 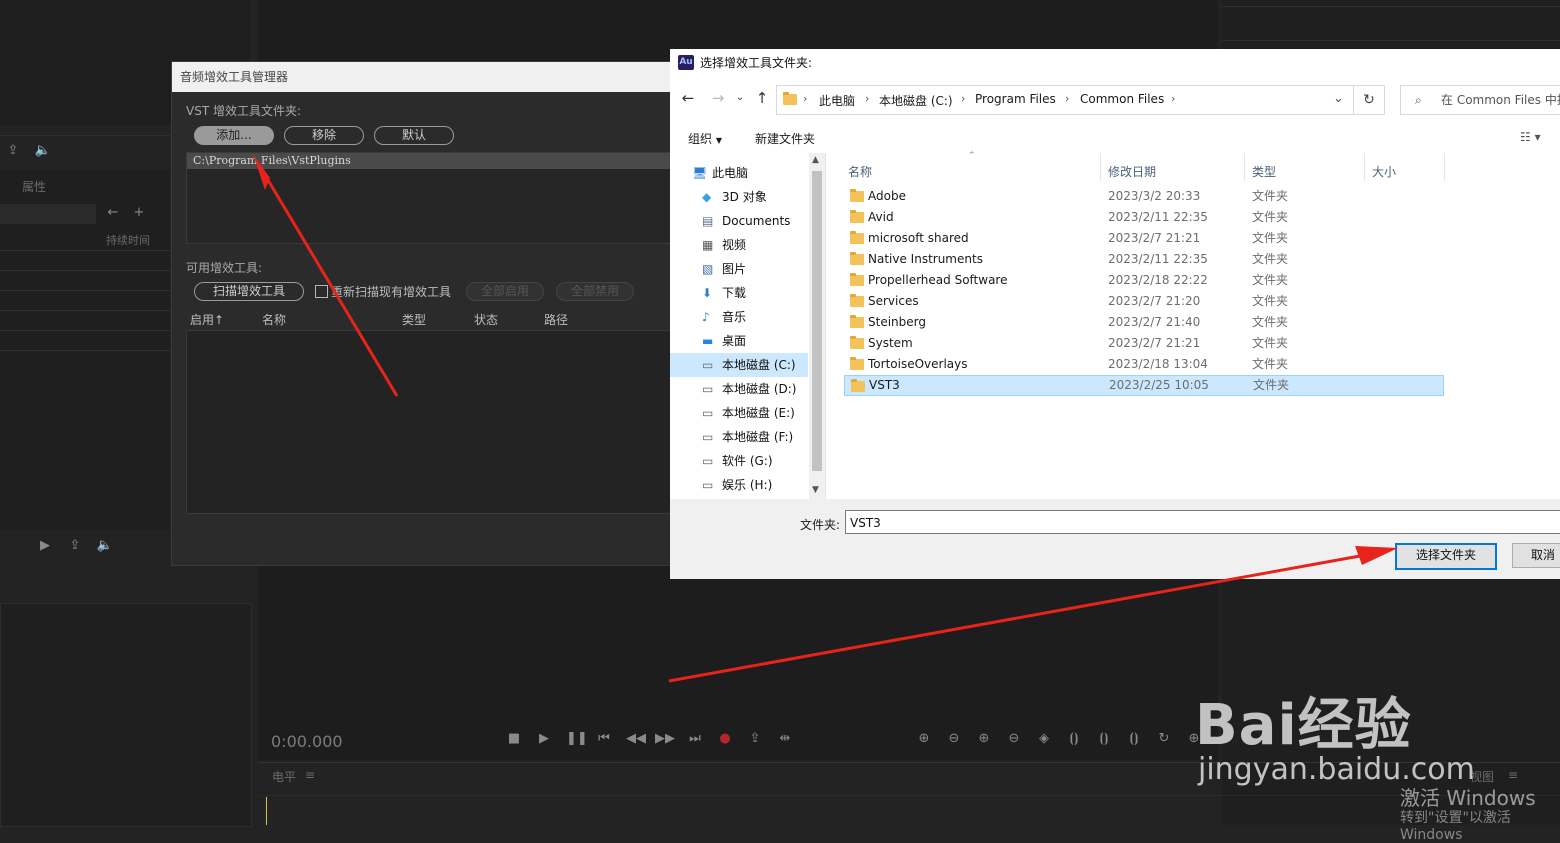 I want to click on arrow-to-add-button, so click(x=326, y=275).